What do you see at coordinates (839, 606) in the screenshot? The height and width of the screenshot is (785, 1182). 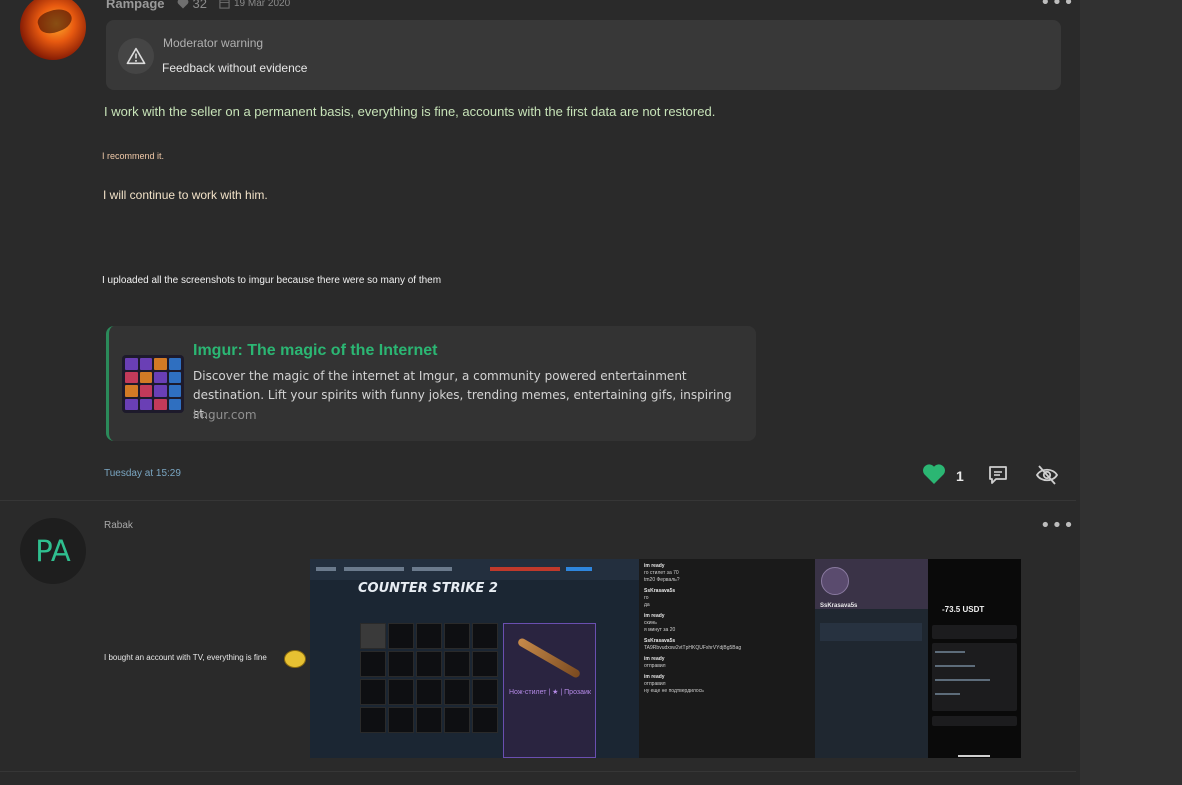 I see `profile-name: SsKrasava5s` at bounding box center [839, 606].